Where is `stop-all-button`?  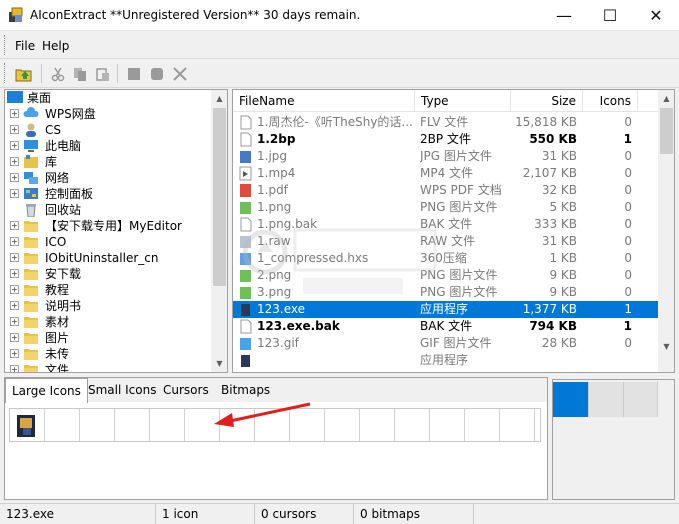 stop-all-button is located at coordinates (157, 74).